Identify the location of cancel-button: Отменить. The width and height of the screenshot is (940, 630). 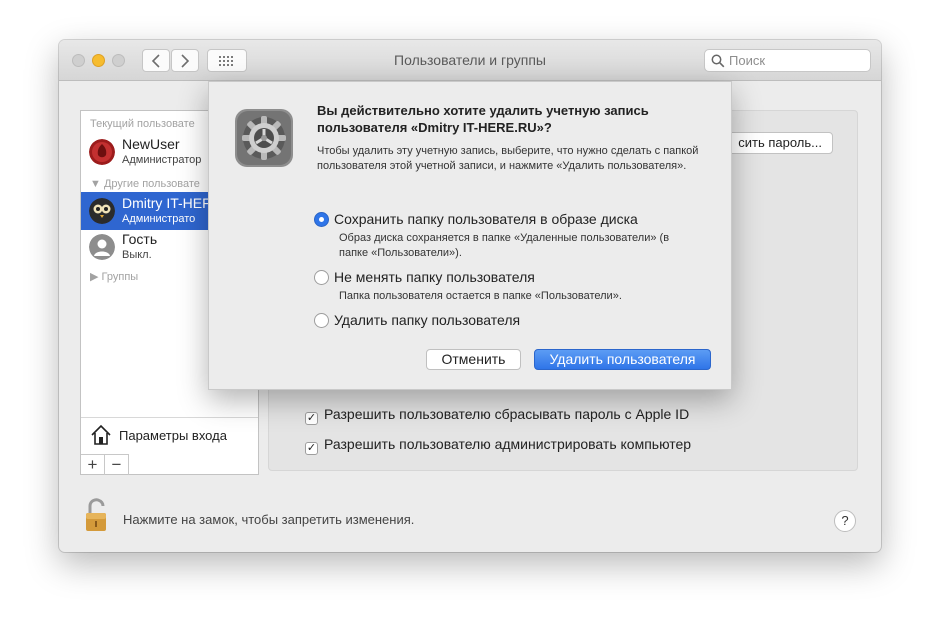
(473, 359).